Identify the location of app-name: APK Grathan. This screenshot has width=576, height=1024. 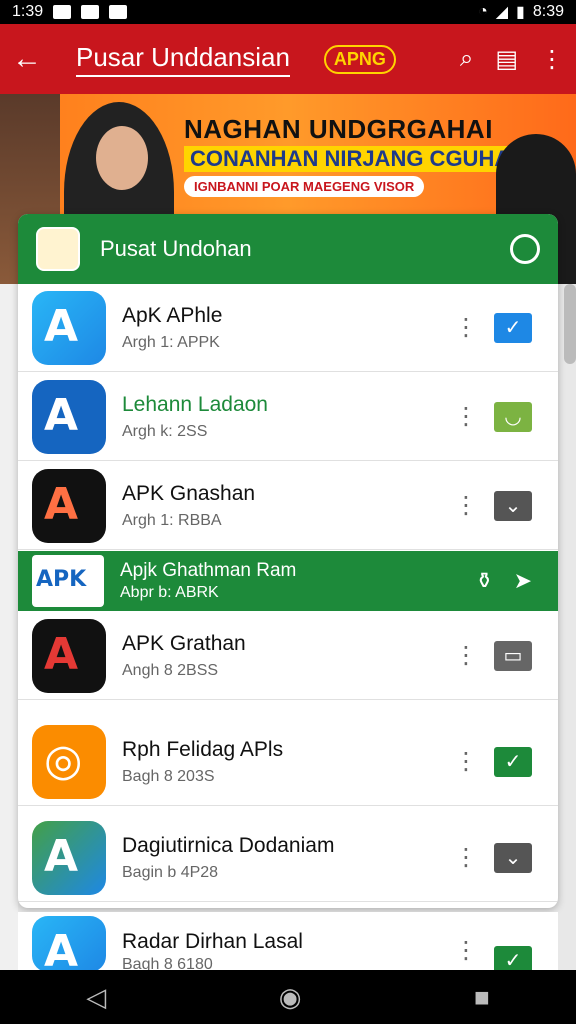
(184, 643).